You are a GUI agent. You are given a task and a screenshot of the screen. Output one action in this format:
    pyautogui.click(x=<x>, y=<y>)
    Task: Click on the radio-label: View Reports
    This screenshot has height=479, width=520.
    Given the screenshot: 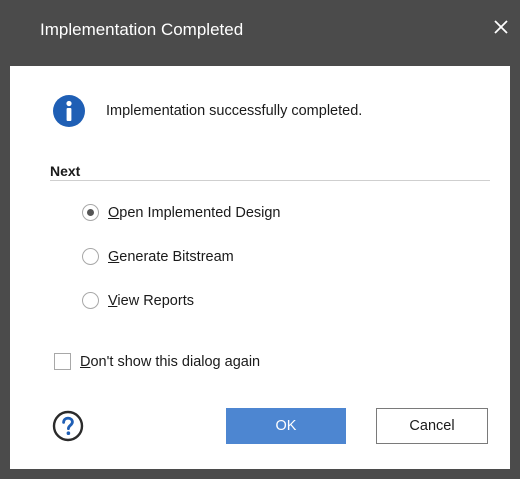 What is the action you would take?
    pyautogui.click(x=151, y=300)
    